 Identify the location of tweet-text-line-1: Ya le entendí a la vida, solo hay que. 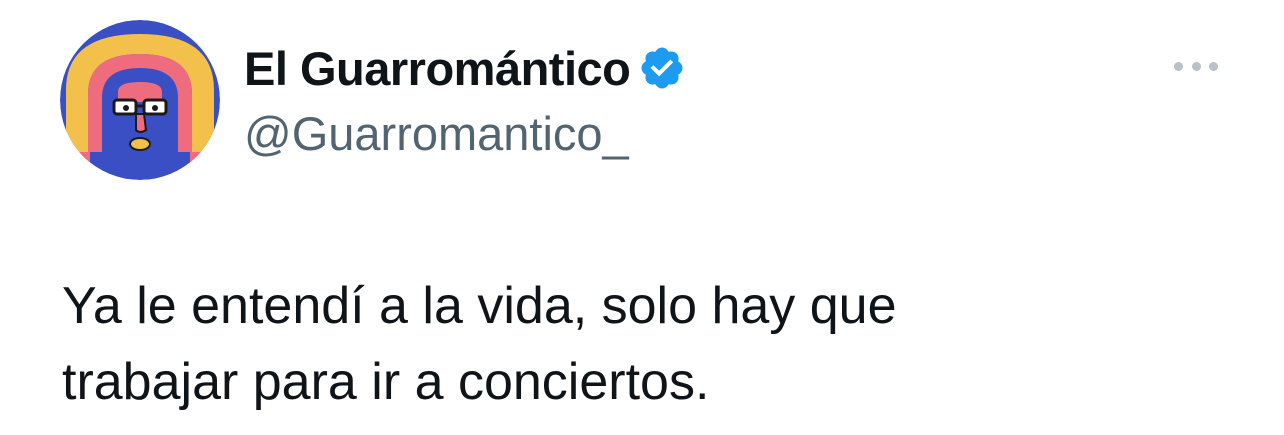
(479, 306).